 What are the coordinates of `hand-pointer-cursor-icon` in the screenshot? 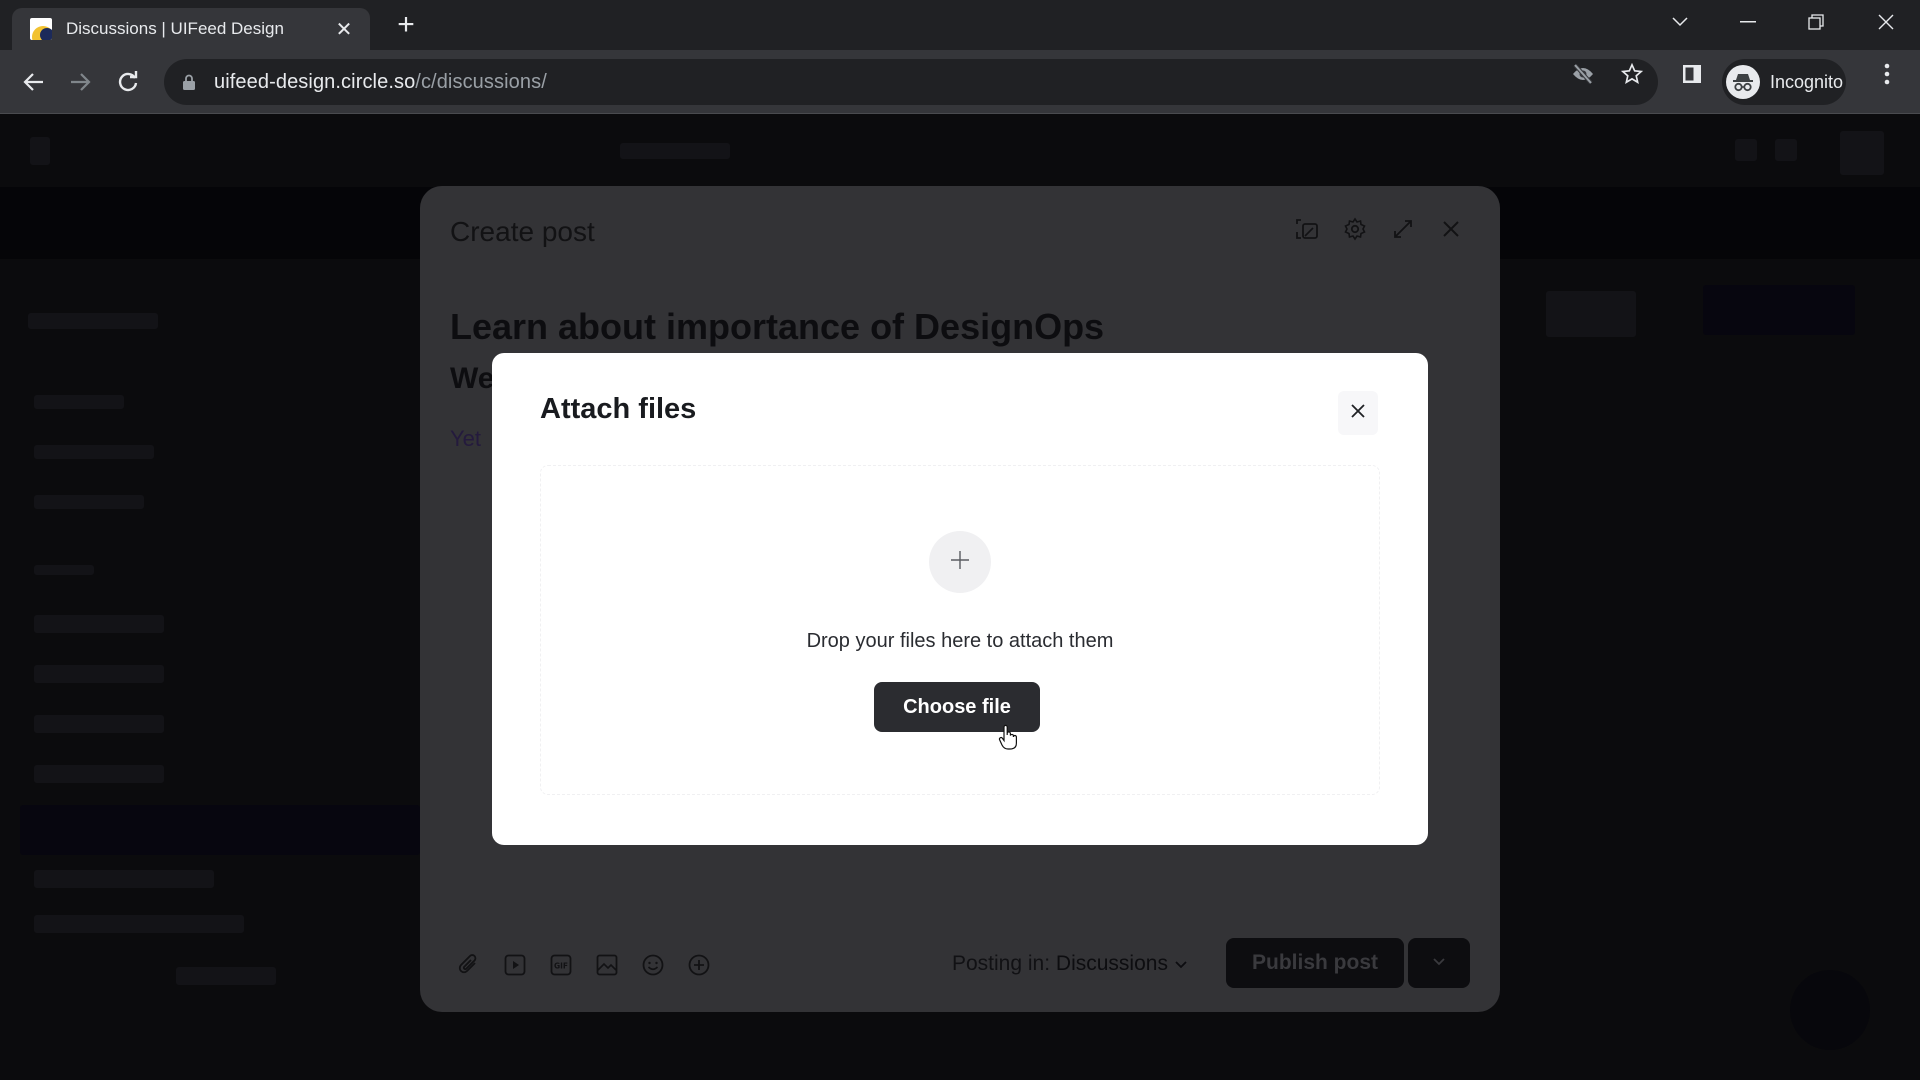 It's located at (1008, 737).